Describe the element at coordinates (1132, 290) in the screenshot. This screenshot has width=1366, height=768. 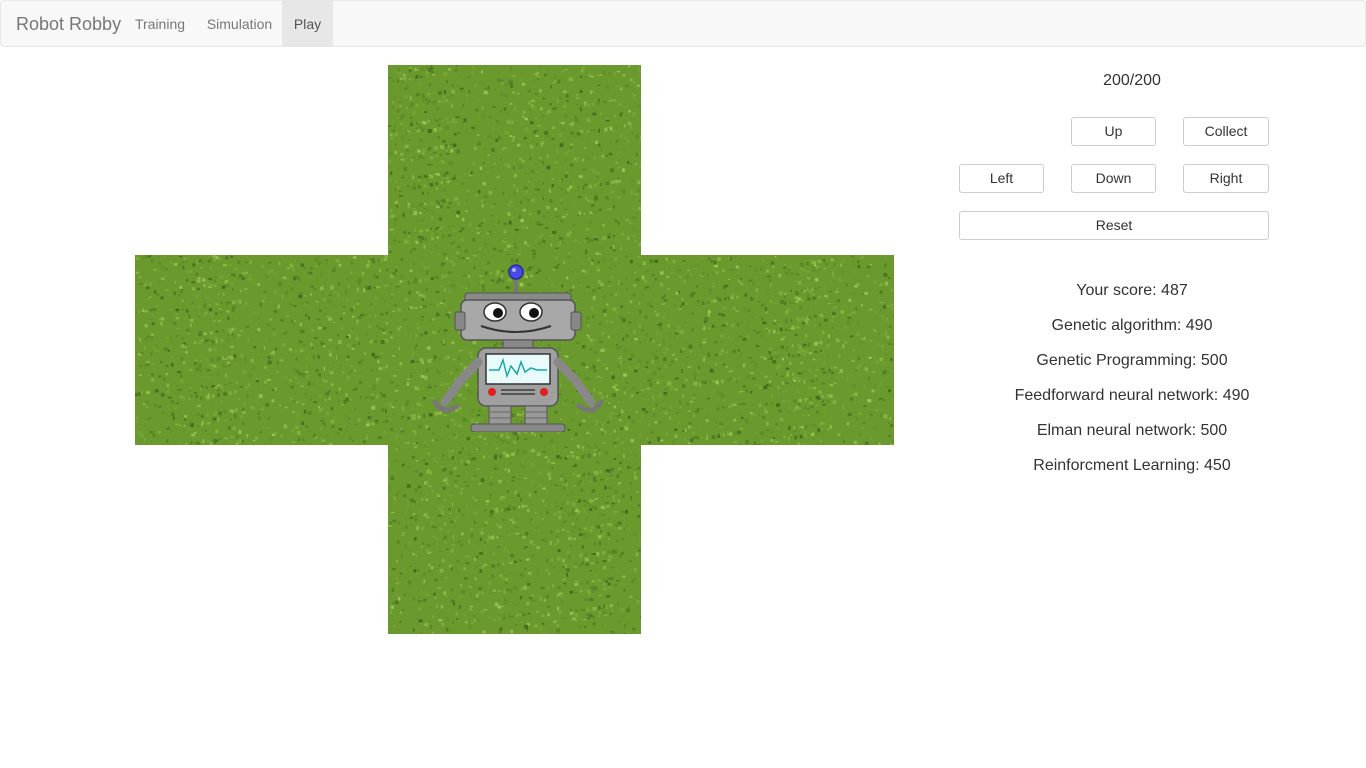
I see `your-score: Your score: 487` at that location.